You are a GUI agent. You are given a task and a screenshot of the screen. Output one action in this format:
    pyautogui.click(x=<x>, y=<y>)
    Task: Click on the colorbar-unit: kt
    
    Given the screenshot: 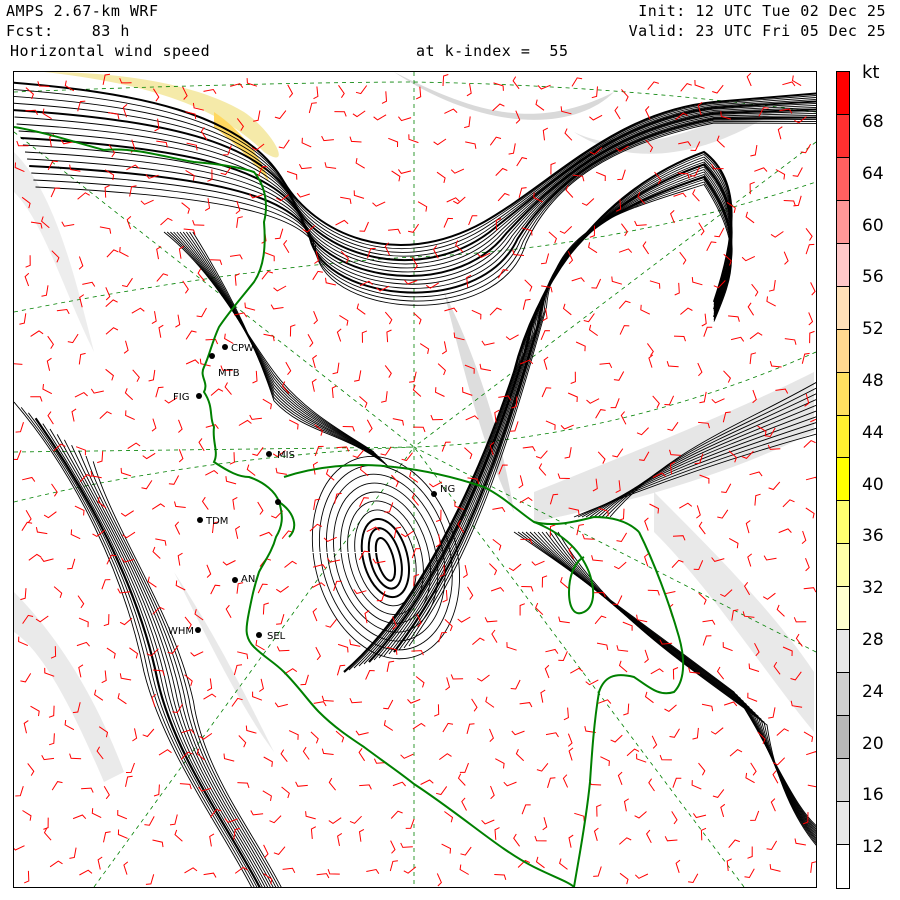 What is the action you would take?
    pyautogui.click(x=871, y=72)
    